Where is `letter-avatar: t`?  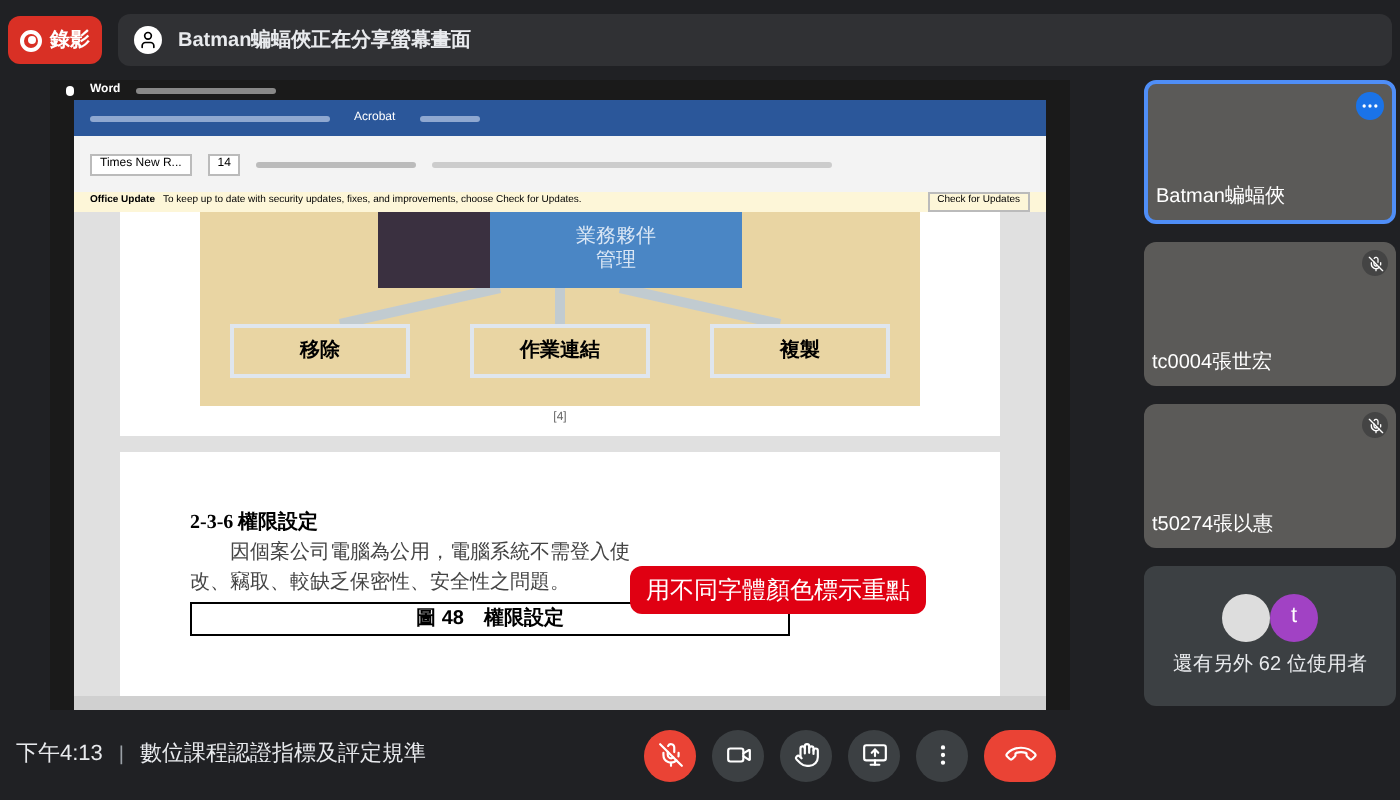
letter-avatar: t is located at coordinates (1294, 617).